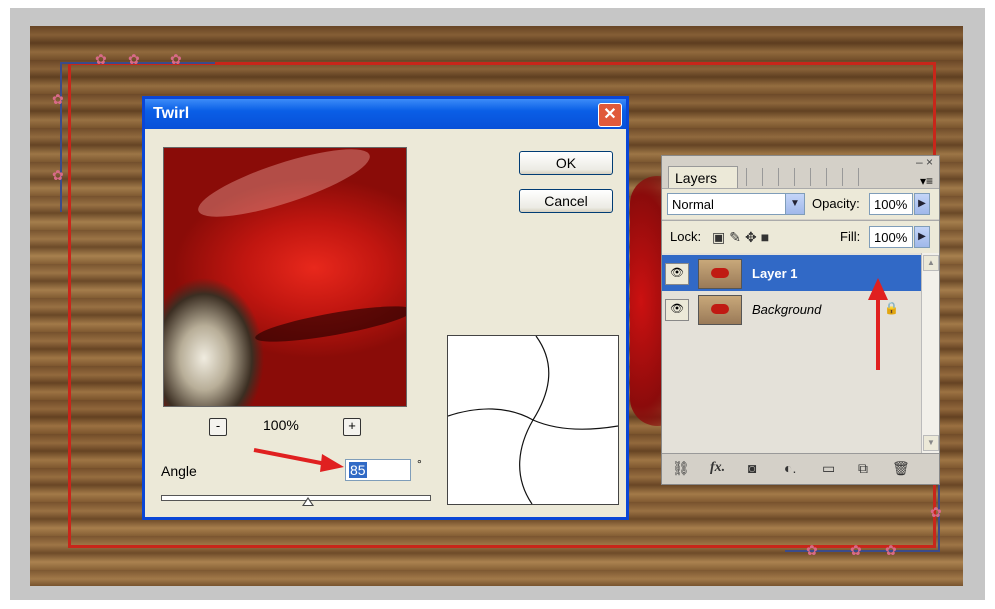  Describe the element at coordinates (308, 501) in the screenshot. I see `angle-slider-thumb` at that location.